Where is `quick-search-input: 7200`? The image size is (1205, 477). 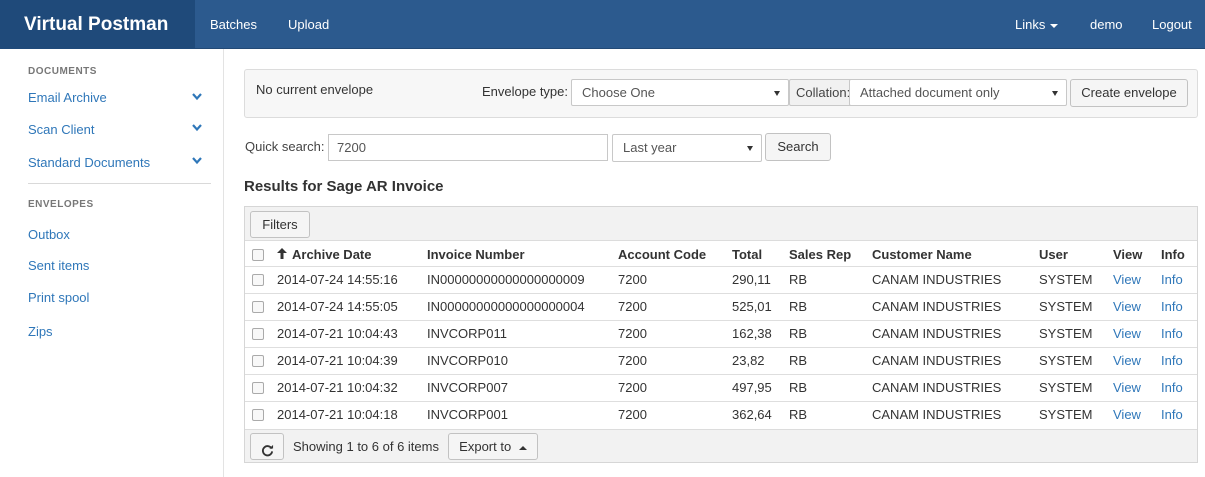 quick-search-input: 7200 is located at coordinates (468, 147).